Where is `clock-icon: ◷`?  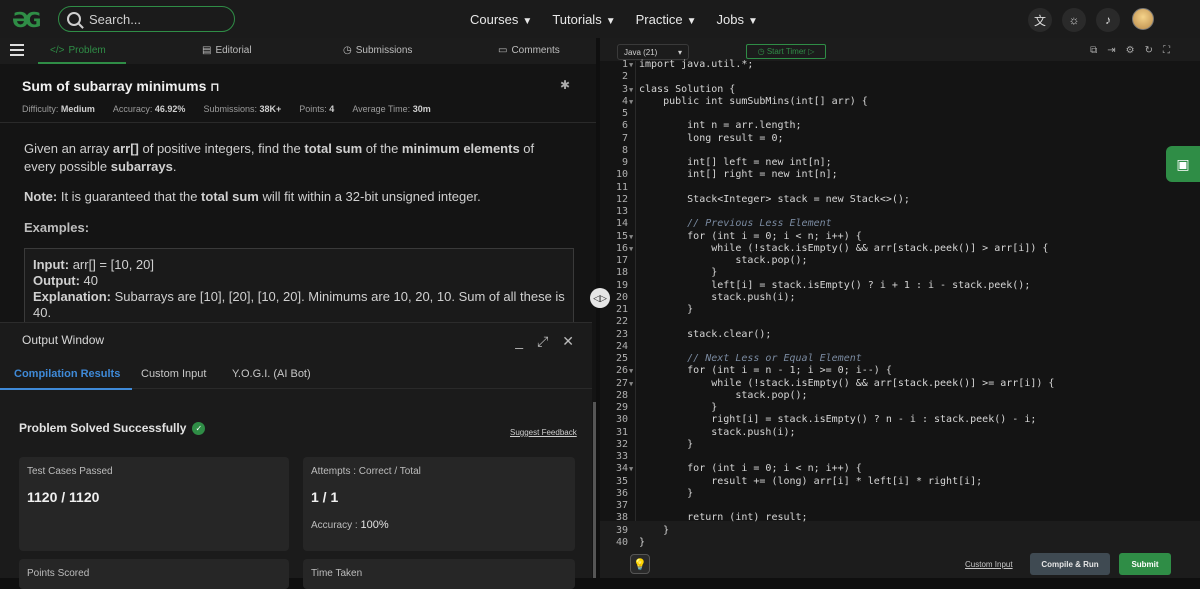 clock-icon: ◷ is located at coordinates (347, 50).